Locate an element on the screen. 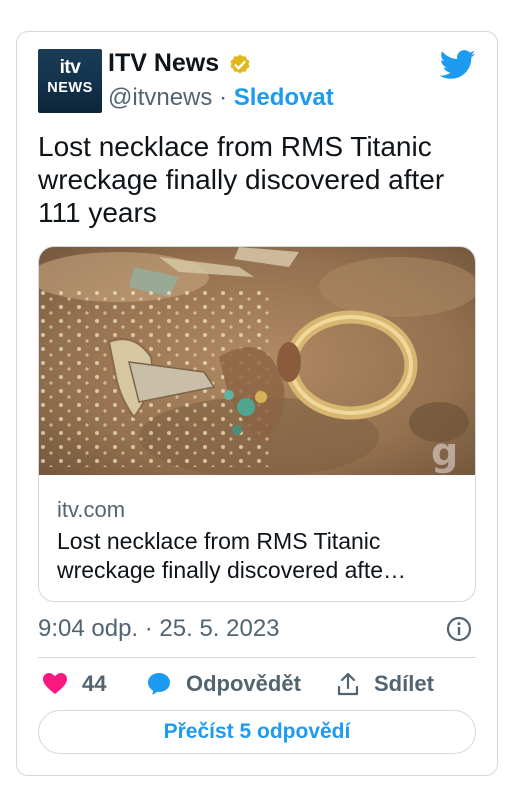 The height and width of the screenshot is (800, 514). like-count: 44 is located at coordinates (94, 683).